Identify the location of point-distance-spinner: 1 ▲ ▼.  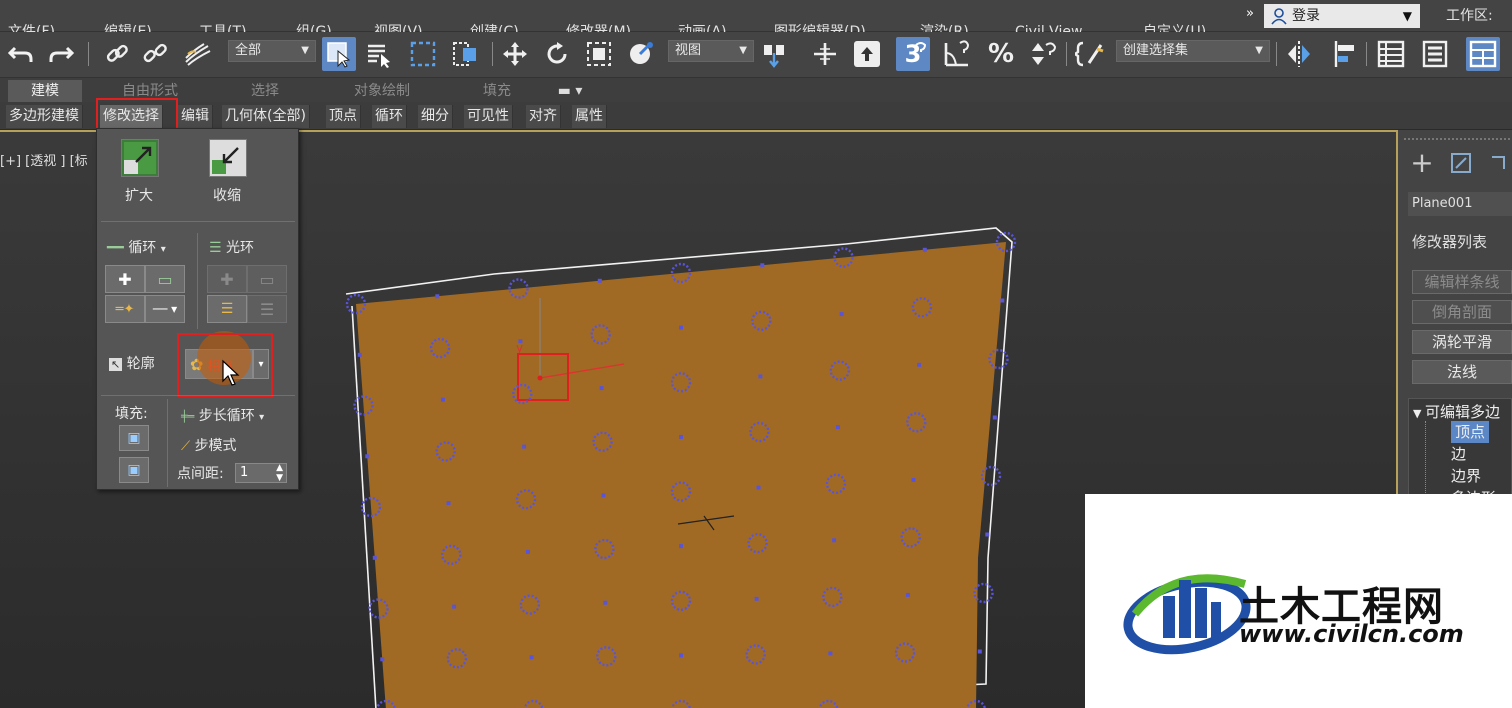
(261, 473).